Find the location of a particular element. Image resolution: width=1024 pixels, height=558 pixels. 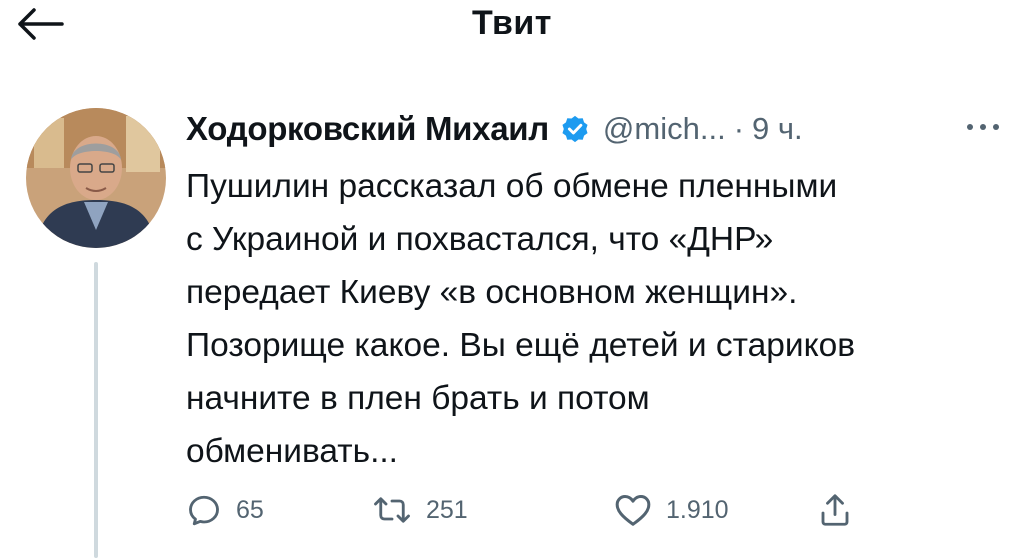

tweet-header: Ходорковский Михаил @mich... · 9 ч. is located at coordinates (494, 129).